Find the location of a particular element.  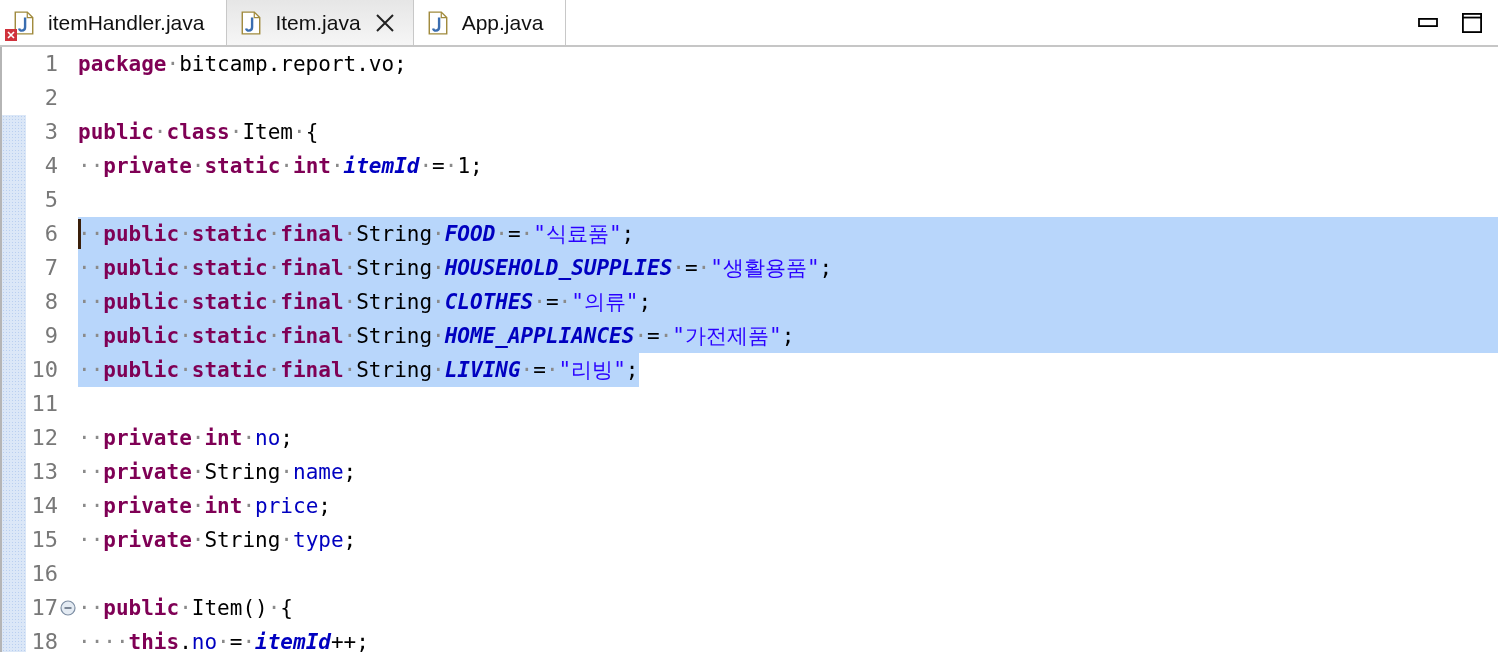

code-line: ··public·static·final·String·FOOD·=·"식료품"; is located at coordinates (356, 234).